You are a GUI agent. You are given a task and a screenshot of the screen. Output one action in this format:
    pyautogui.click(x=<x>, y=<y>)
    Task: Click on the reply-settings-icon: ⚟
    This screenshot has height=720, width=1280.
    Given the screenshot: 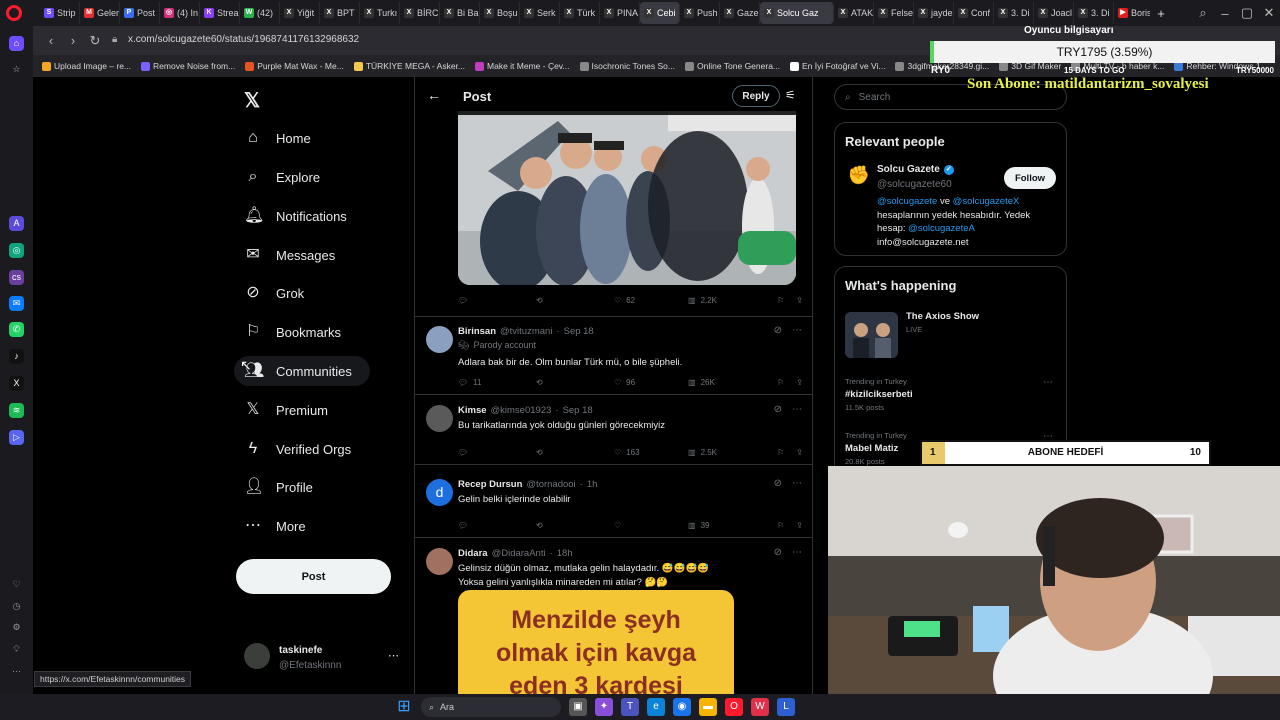 What is the action you would take?
    pyautogui.click(x=790, y=95)
    